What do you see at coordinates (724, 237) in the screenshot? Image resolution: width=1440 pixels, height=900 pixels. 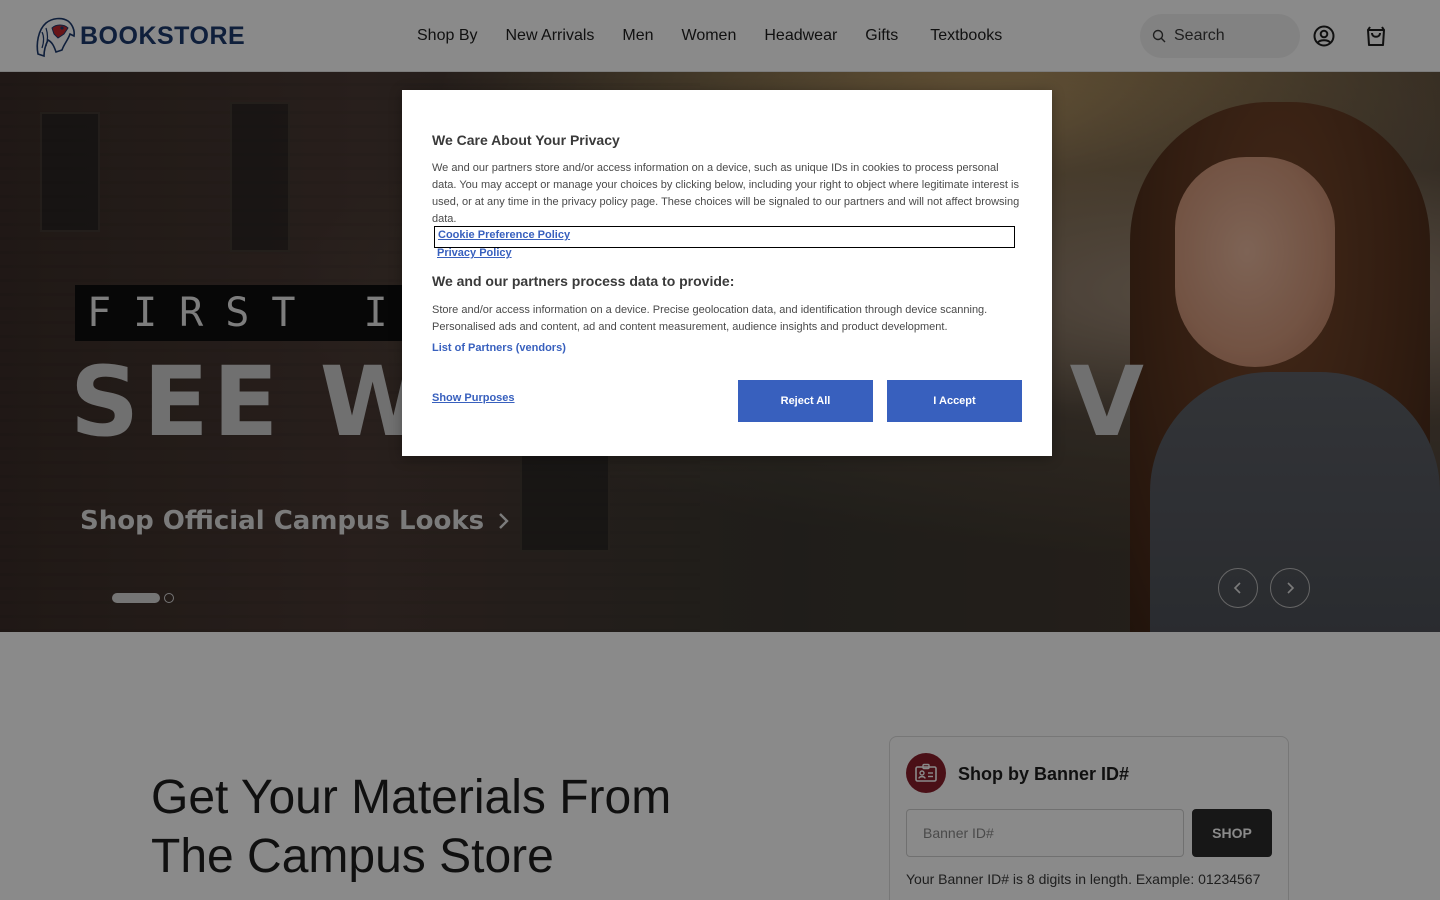 I see `cookie-preference-policy-link: Cookie Preference Policy` at bounding box center [724, 237].